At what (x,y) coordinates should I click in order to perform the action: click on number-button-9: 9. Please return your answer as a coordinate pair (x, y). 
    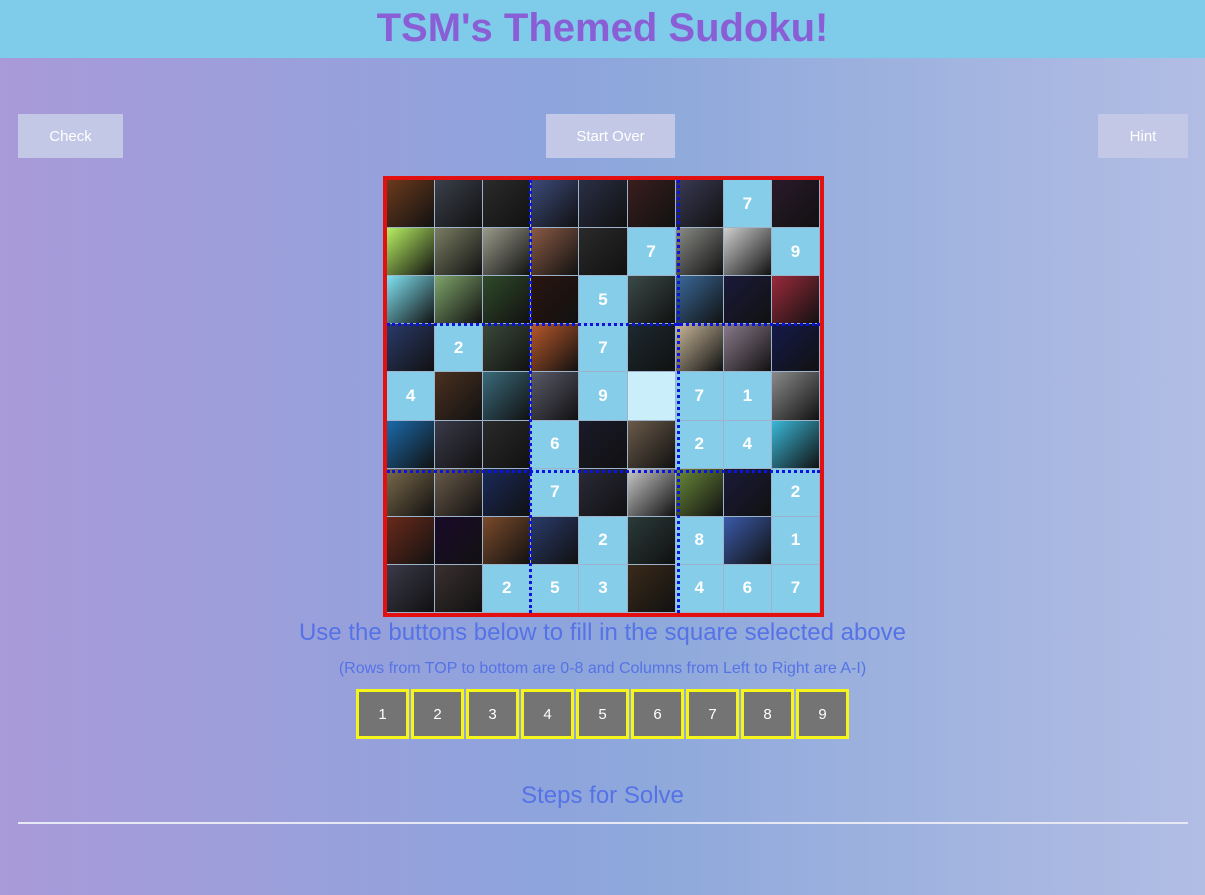
    Looking at the image, I should click on (822, 714).